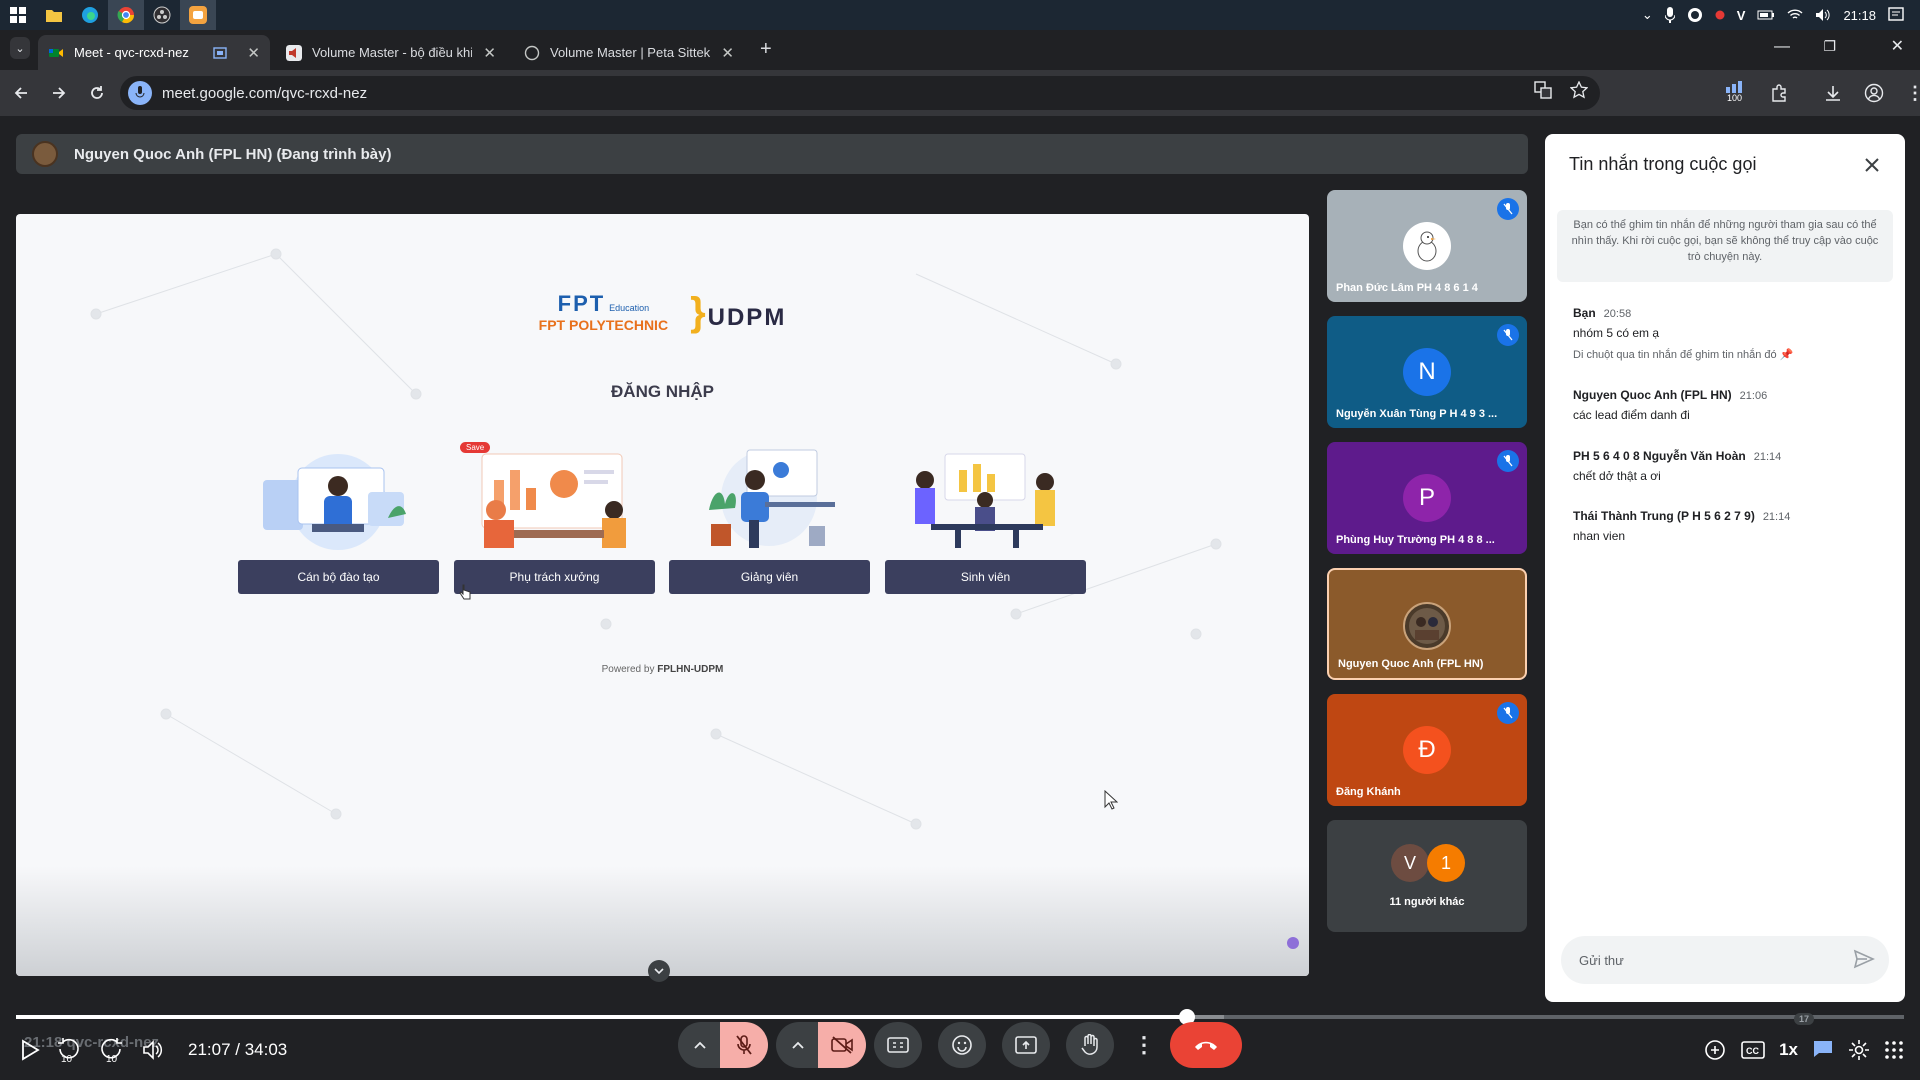  What do you see at coordinates (1779, 93) in the screenshot?
I see `extensions-puzzle-icon` at bounding box center [1779, 93].